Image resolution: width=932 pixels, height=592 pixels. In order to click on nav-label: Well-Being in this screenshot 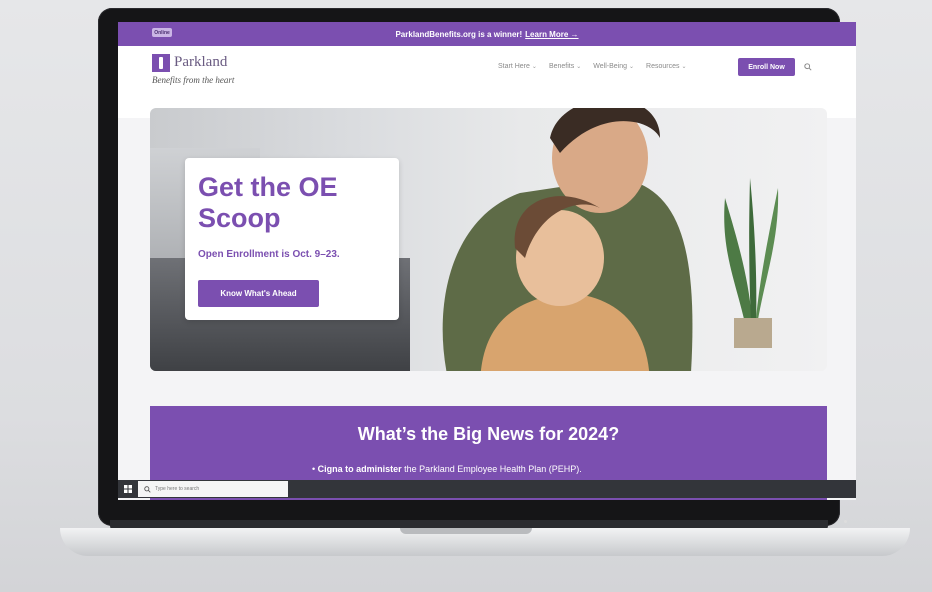, I will do `click(610, 66)`.